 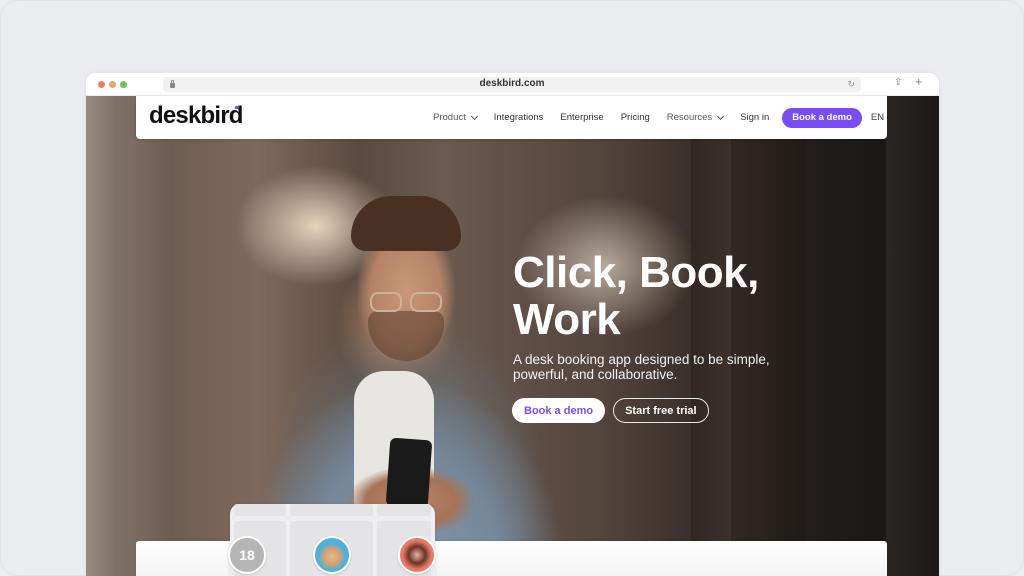 What do you see at coordinates (559, 410) in the screenshot?
I see `book-demo-button: Book a demo` at bounding box center [559, 410].